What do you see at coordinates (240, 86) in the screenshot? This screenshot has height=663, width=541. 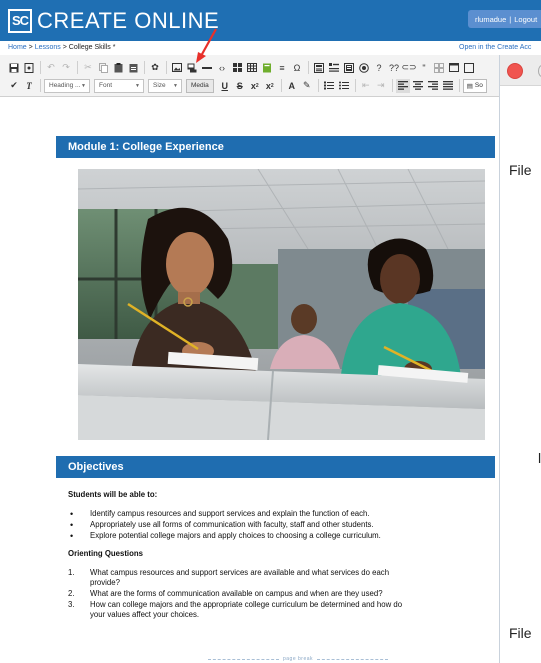 I see `strikethrough-icon: S` at bounding box center [240, 86].